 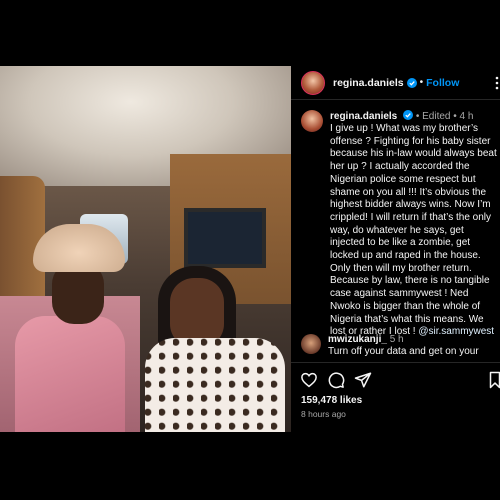 I want to click on caption-time: 4 h, so click(x=467, y=116).